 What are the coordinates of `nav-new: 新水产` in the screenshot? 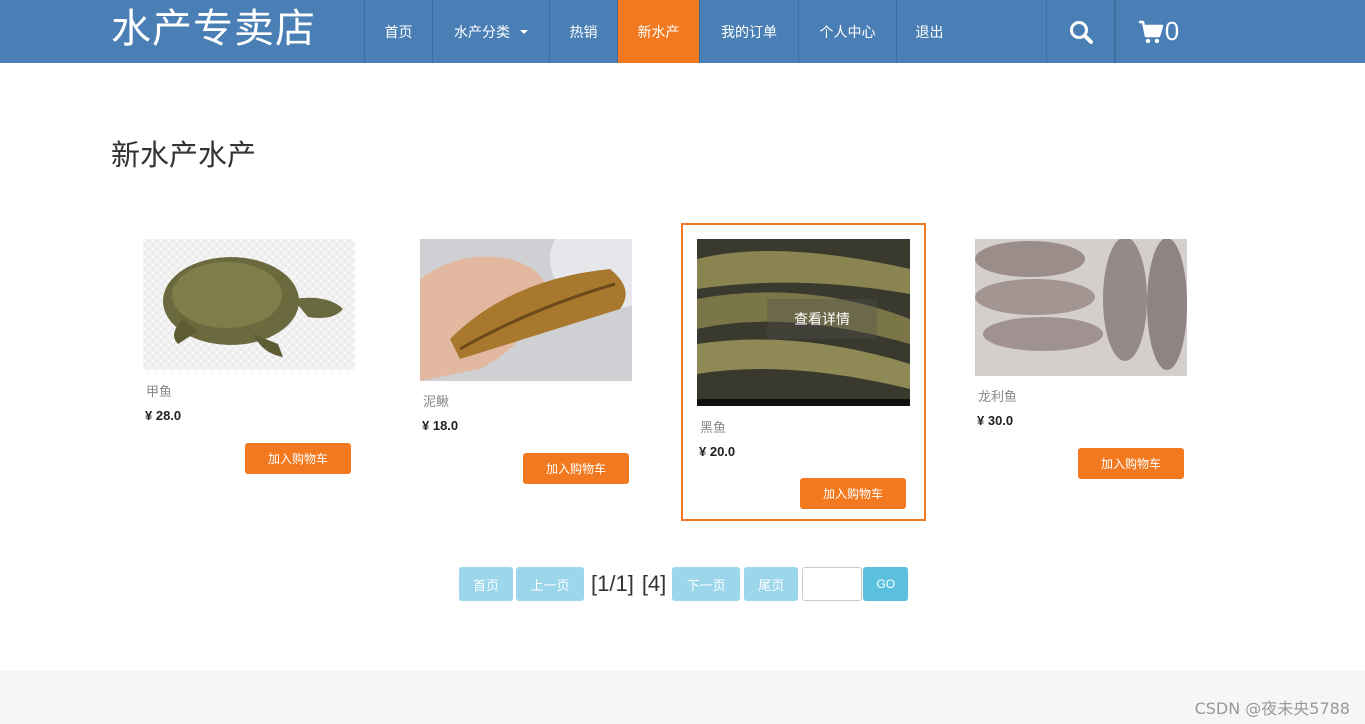 It's located at (658, 31).